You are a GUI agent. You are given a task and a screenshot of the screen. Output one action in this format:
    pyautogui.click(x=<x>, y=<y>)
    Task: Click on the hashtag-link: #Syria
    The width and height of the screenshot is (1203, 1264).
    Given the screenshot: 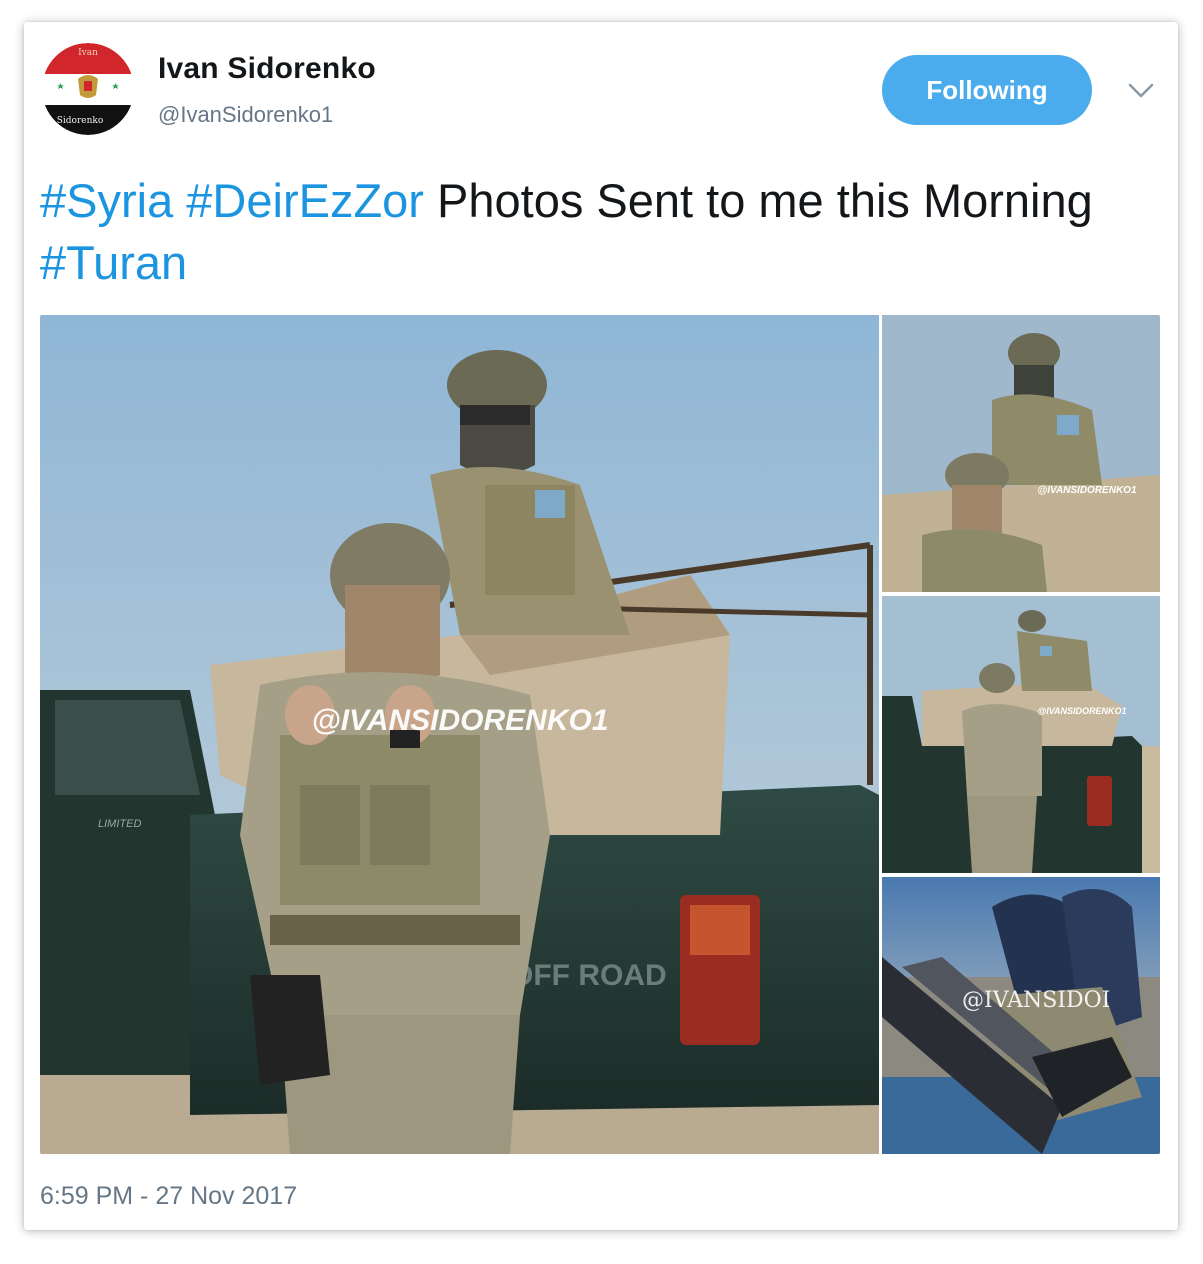 What is the action you would take?
    pyautogui.click(x=106, y=200)
    